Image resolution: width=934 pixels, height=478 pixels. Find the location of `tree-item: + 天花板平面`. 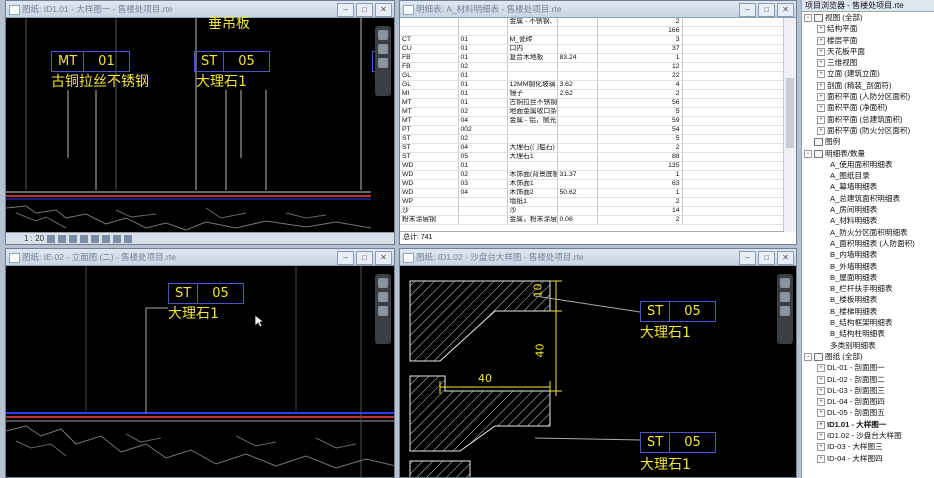

tree-item: + 天花板平面 is located at coordinates (868, 51).